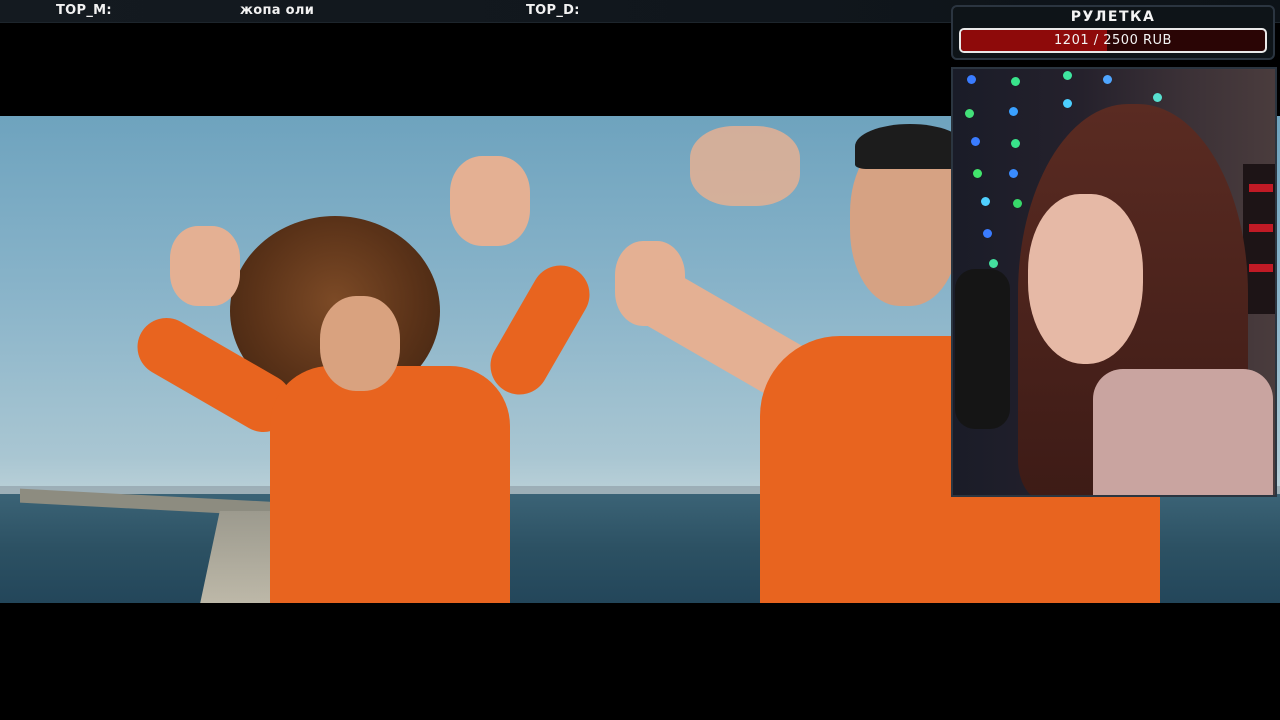  Describe the element at coordinates (84, 10) in the screenshot. I see `top-m-label: TOP_M:` at that location.